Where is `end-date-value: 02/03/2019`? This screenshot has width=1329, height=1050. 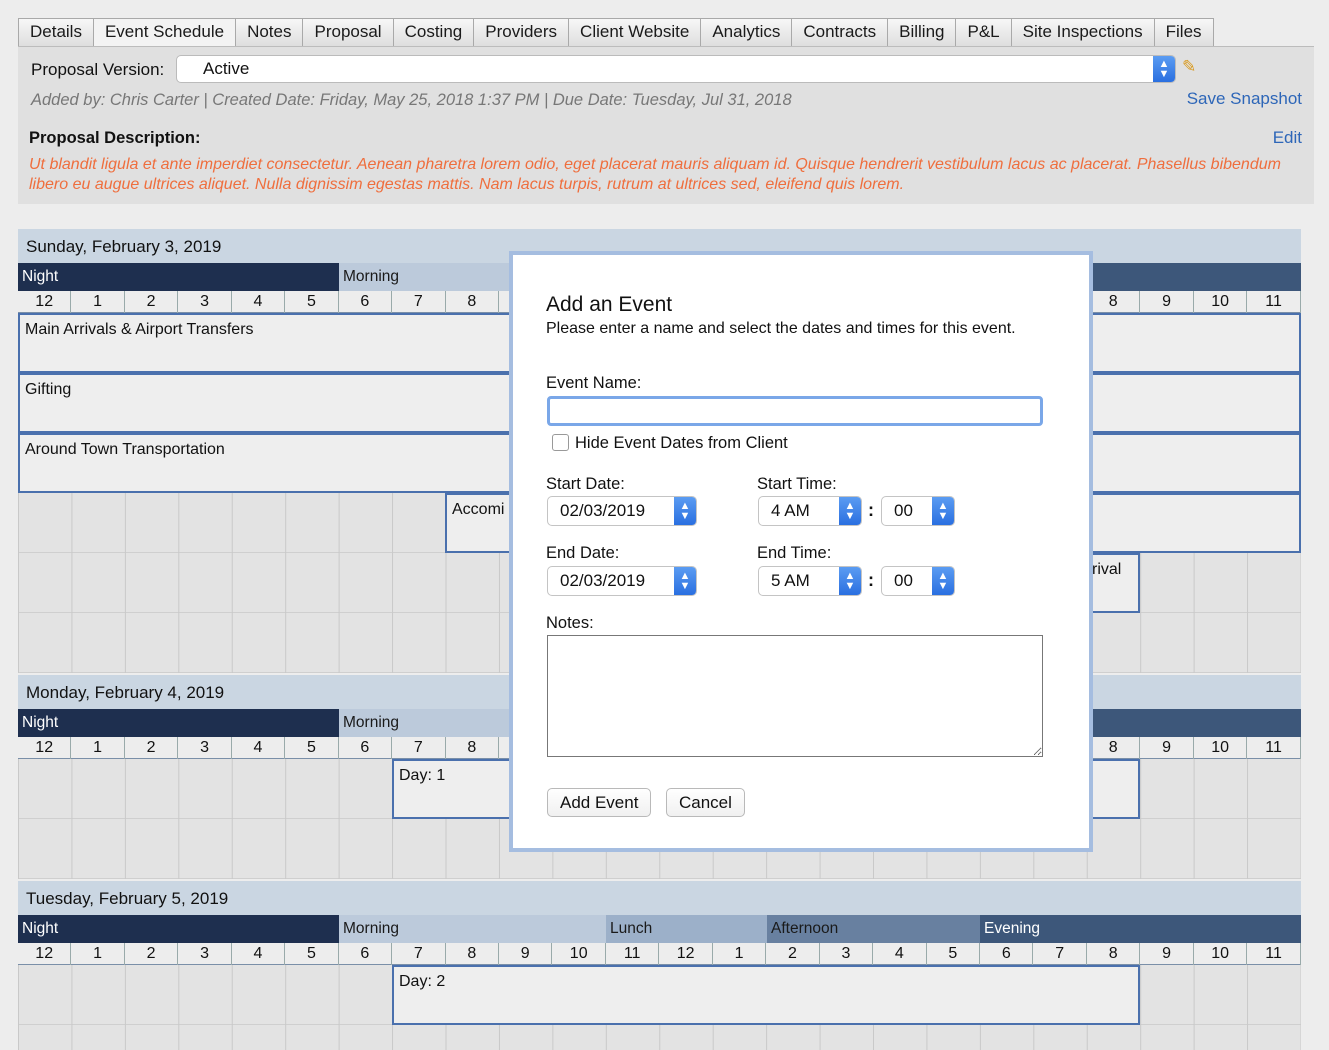 end-date-value: 02/03/2019 is located at coordinates (603, 580).